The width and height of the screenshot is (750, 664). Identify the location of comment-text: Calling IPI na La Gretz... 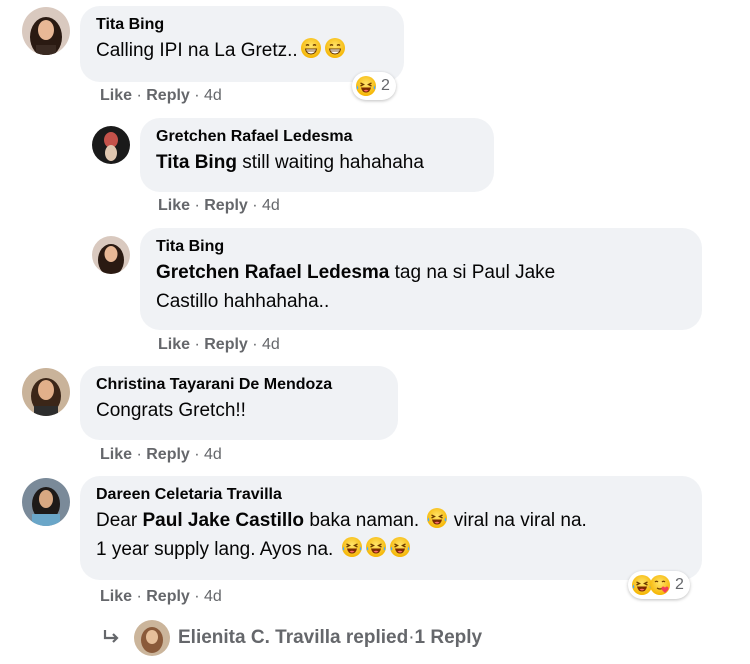
(242, 50).